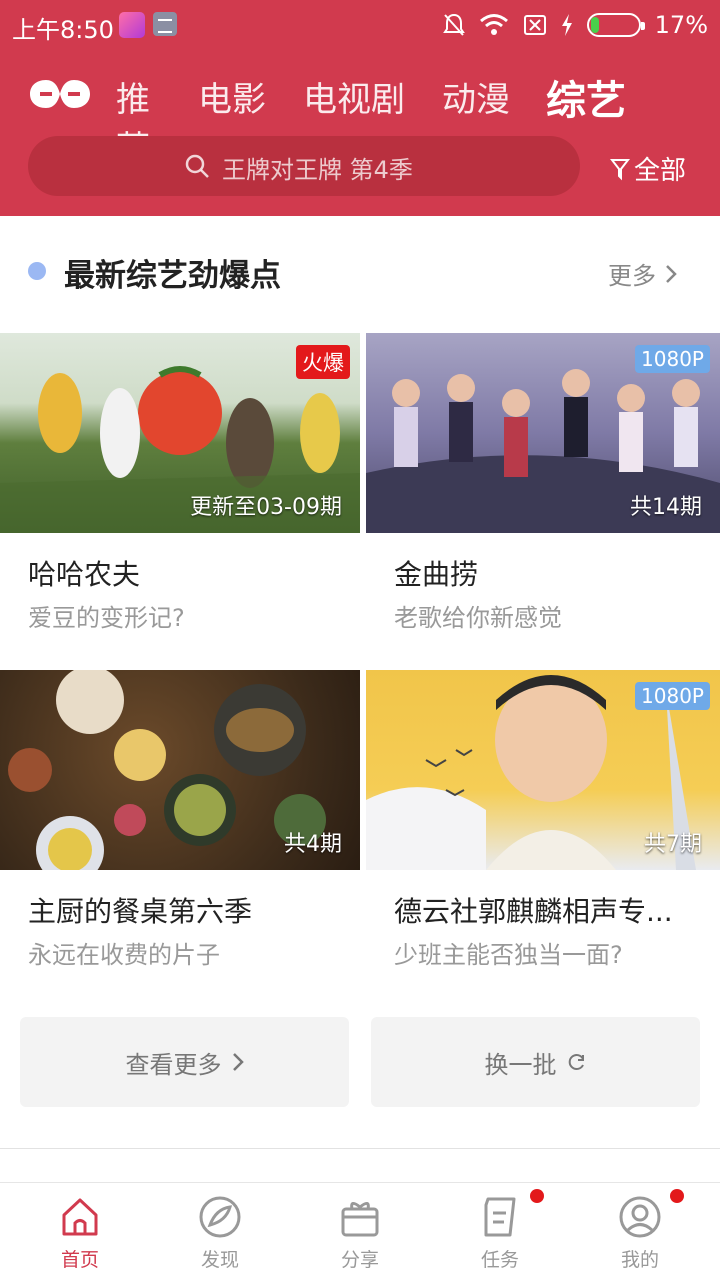 The height and width of the screenshot is (1280, 720). Describe the element at coordinates (359, 1260) in the screenshot. I see `nav-share-label: 分享` at that location.